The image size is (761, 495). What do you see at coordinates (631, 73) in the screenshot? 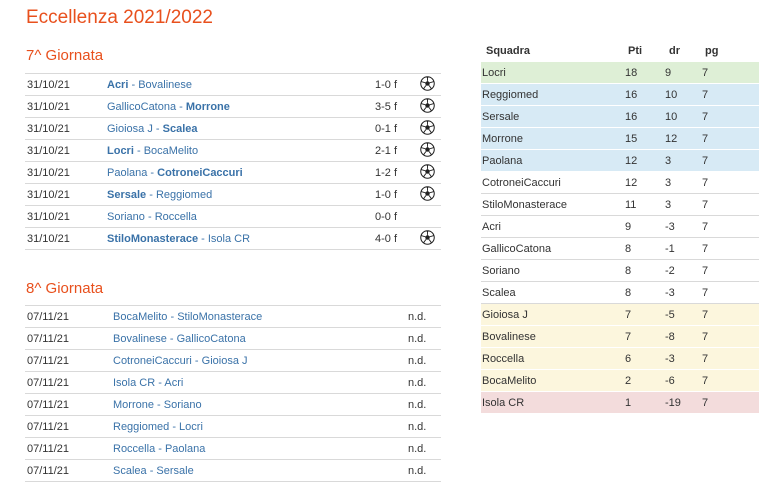
I see `team-points: 18` at bounding box center [631, 73].